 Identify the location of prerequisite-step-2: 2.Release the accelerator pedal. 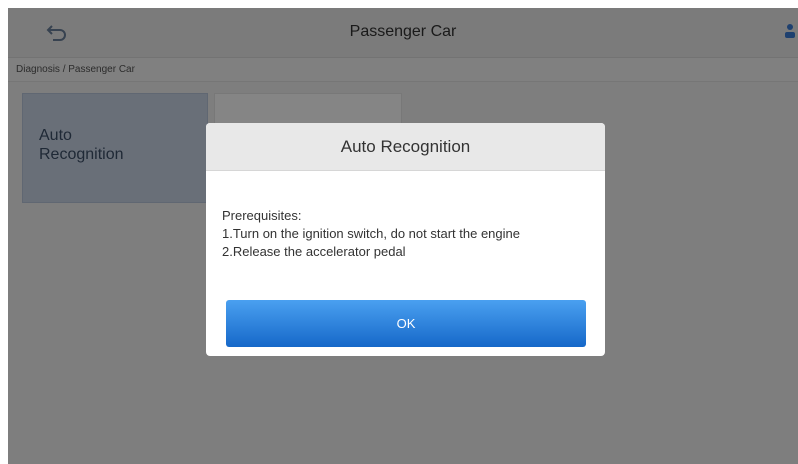
(314, 251).